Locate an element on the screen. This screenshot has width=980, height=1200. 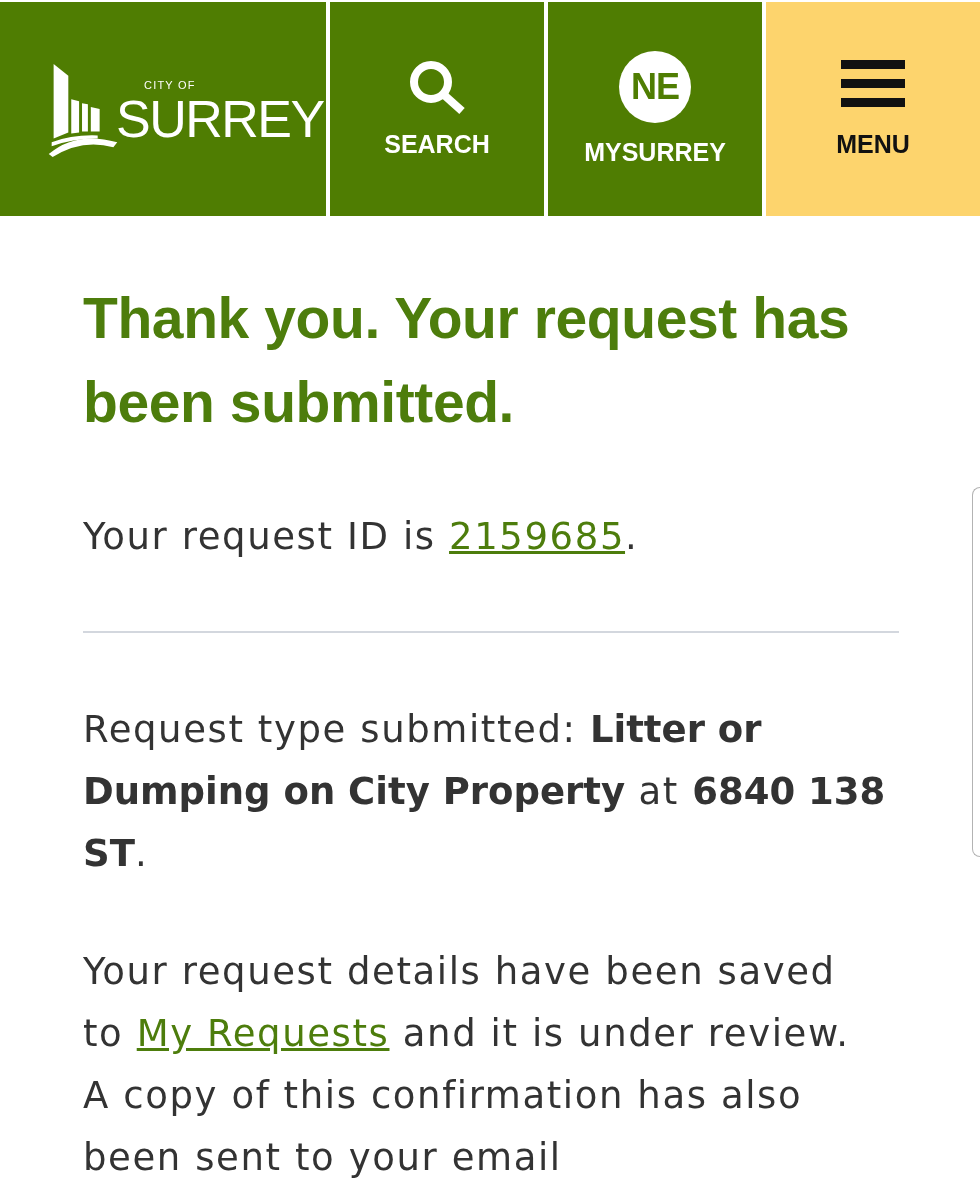
request-type-text: Request type submitted: Litter or Dumping on City Property at 6840 138 ST. is located at coordinates (485, 792).